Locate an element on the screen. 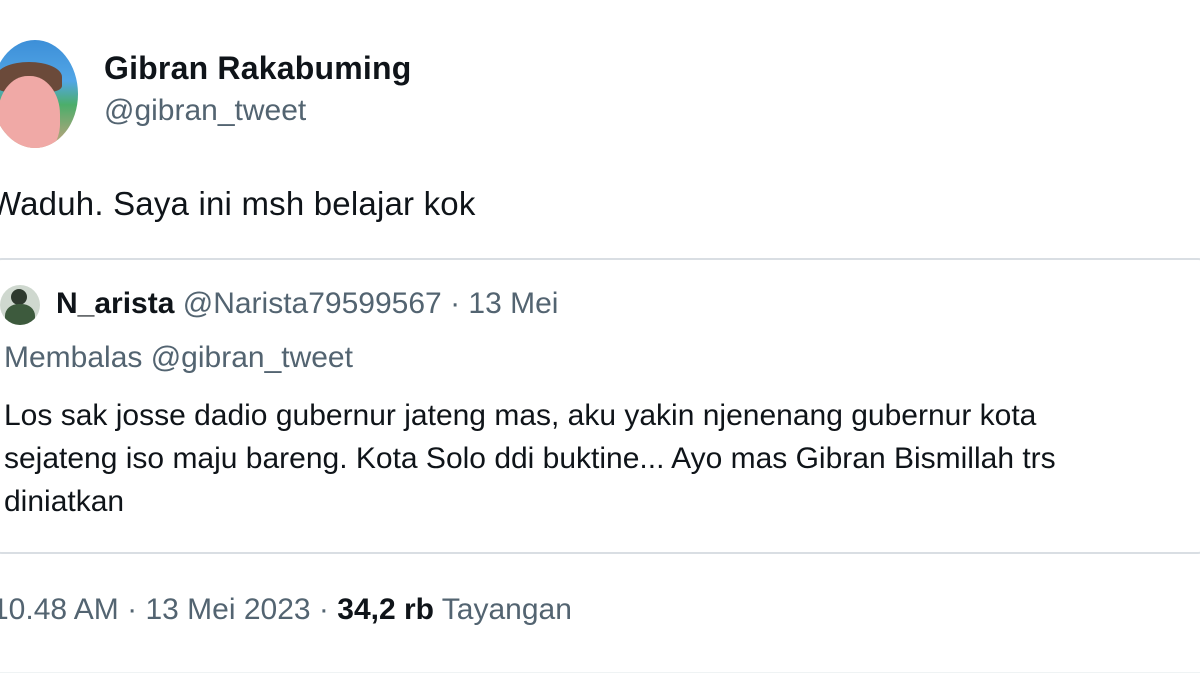 Image resolution: width=1200 pixels, height=675 pixels. quoted-author-avatar is located at coordinates (20, 305).